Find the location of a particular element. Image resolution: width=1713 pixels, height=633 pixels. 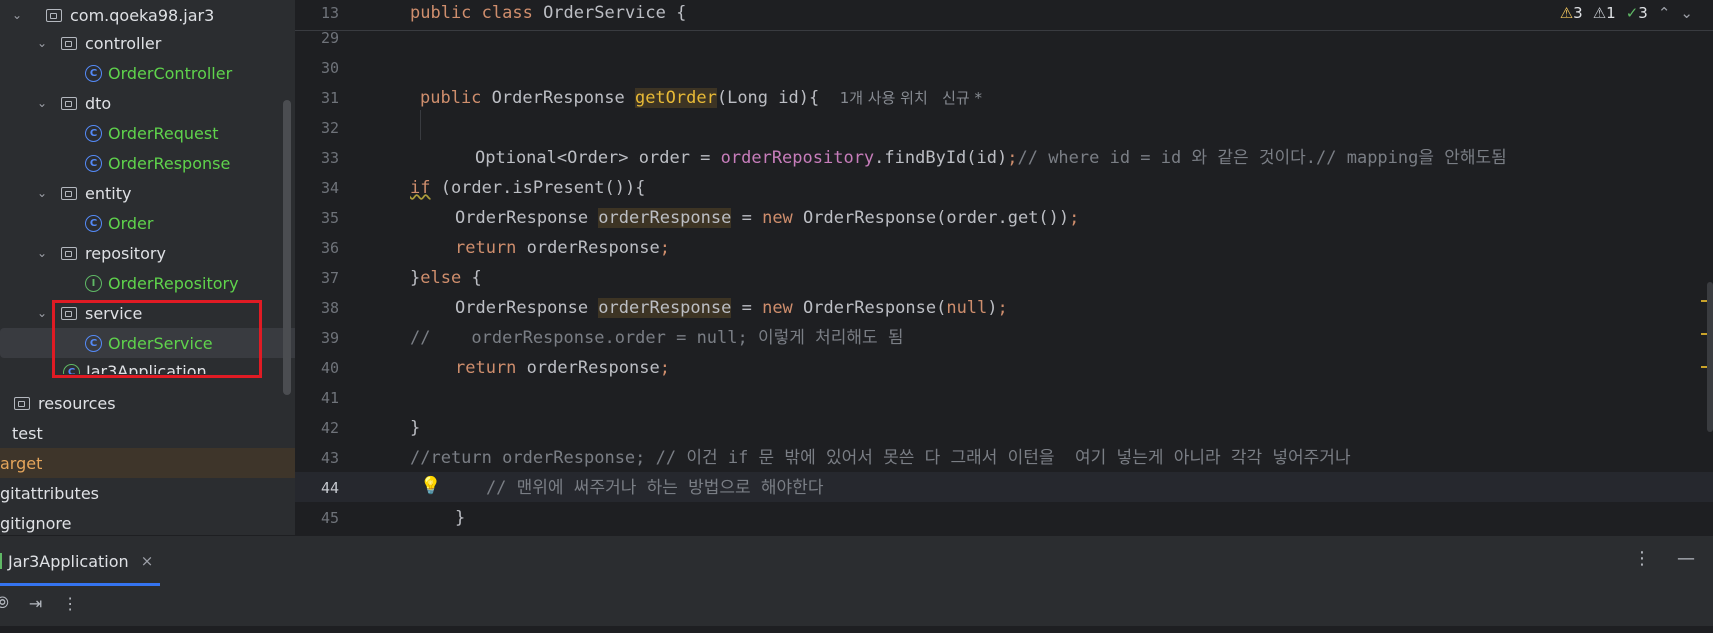

tree-item-orderrepository: I OrderRepository is located at coordinates (147, 283).